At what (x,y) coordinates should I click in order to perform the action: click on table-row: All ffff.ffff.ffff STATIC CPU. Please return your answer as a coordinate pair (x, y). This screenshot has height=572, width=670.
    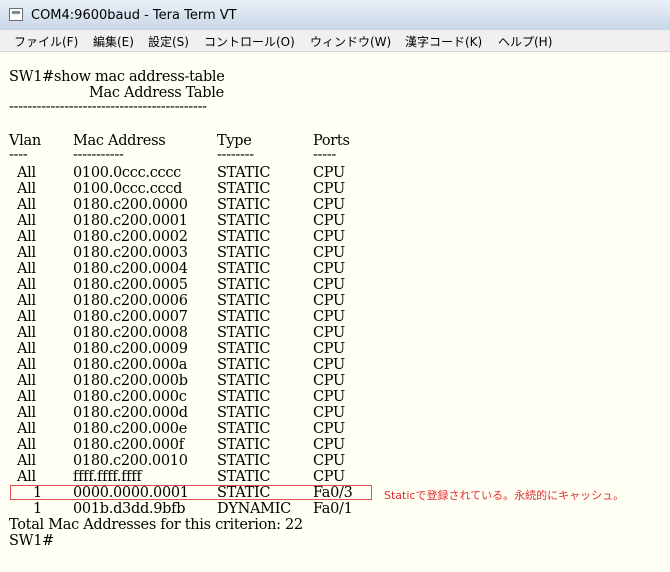
    Looking at the image, I should click on (334, 477).